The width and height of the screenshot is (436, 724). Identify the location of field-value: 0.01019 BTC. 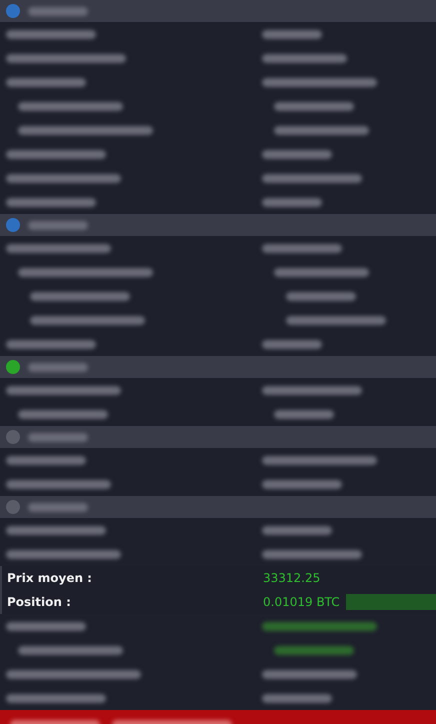
(301, 602).